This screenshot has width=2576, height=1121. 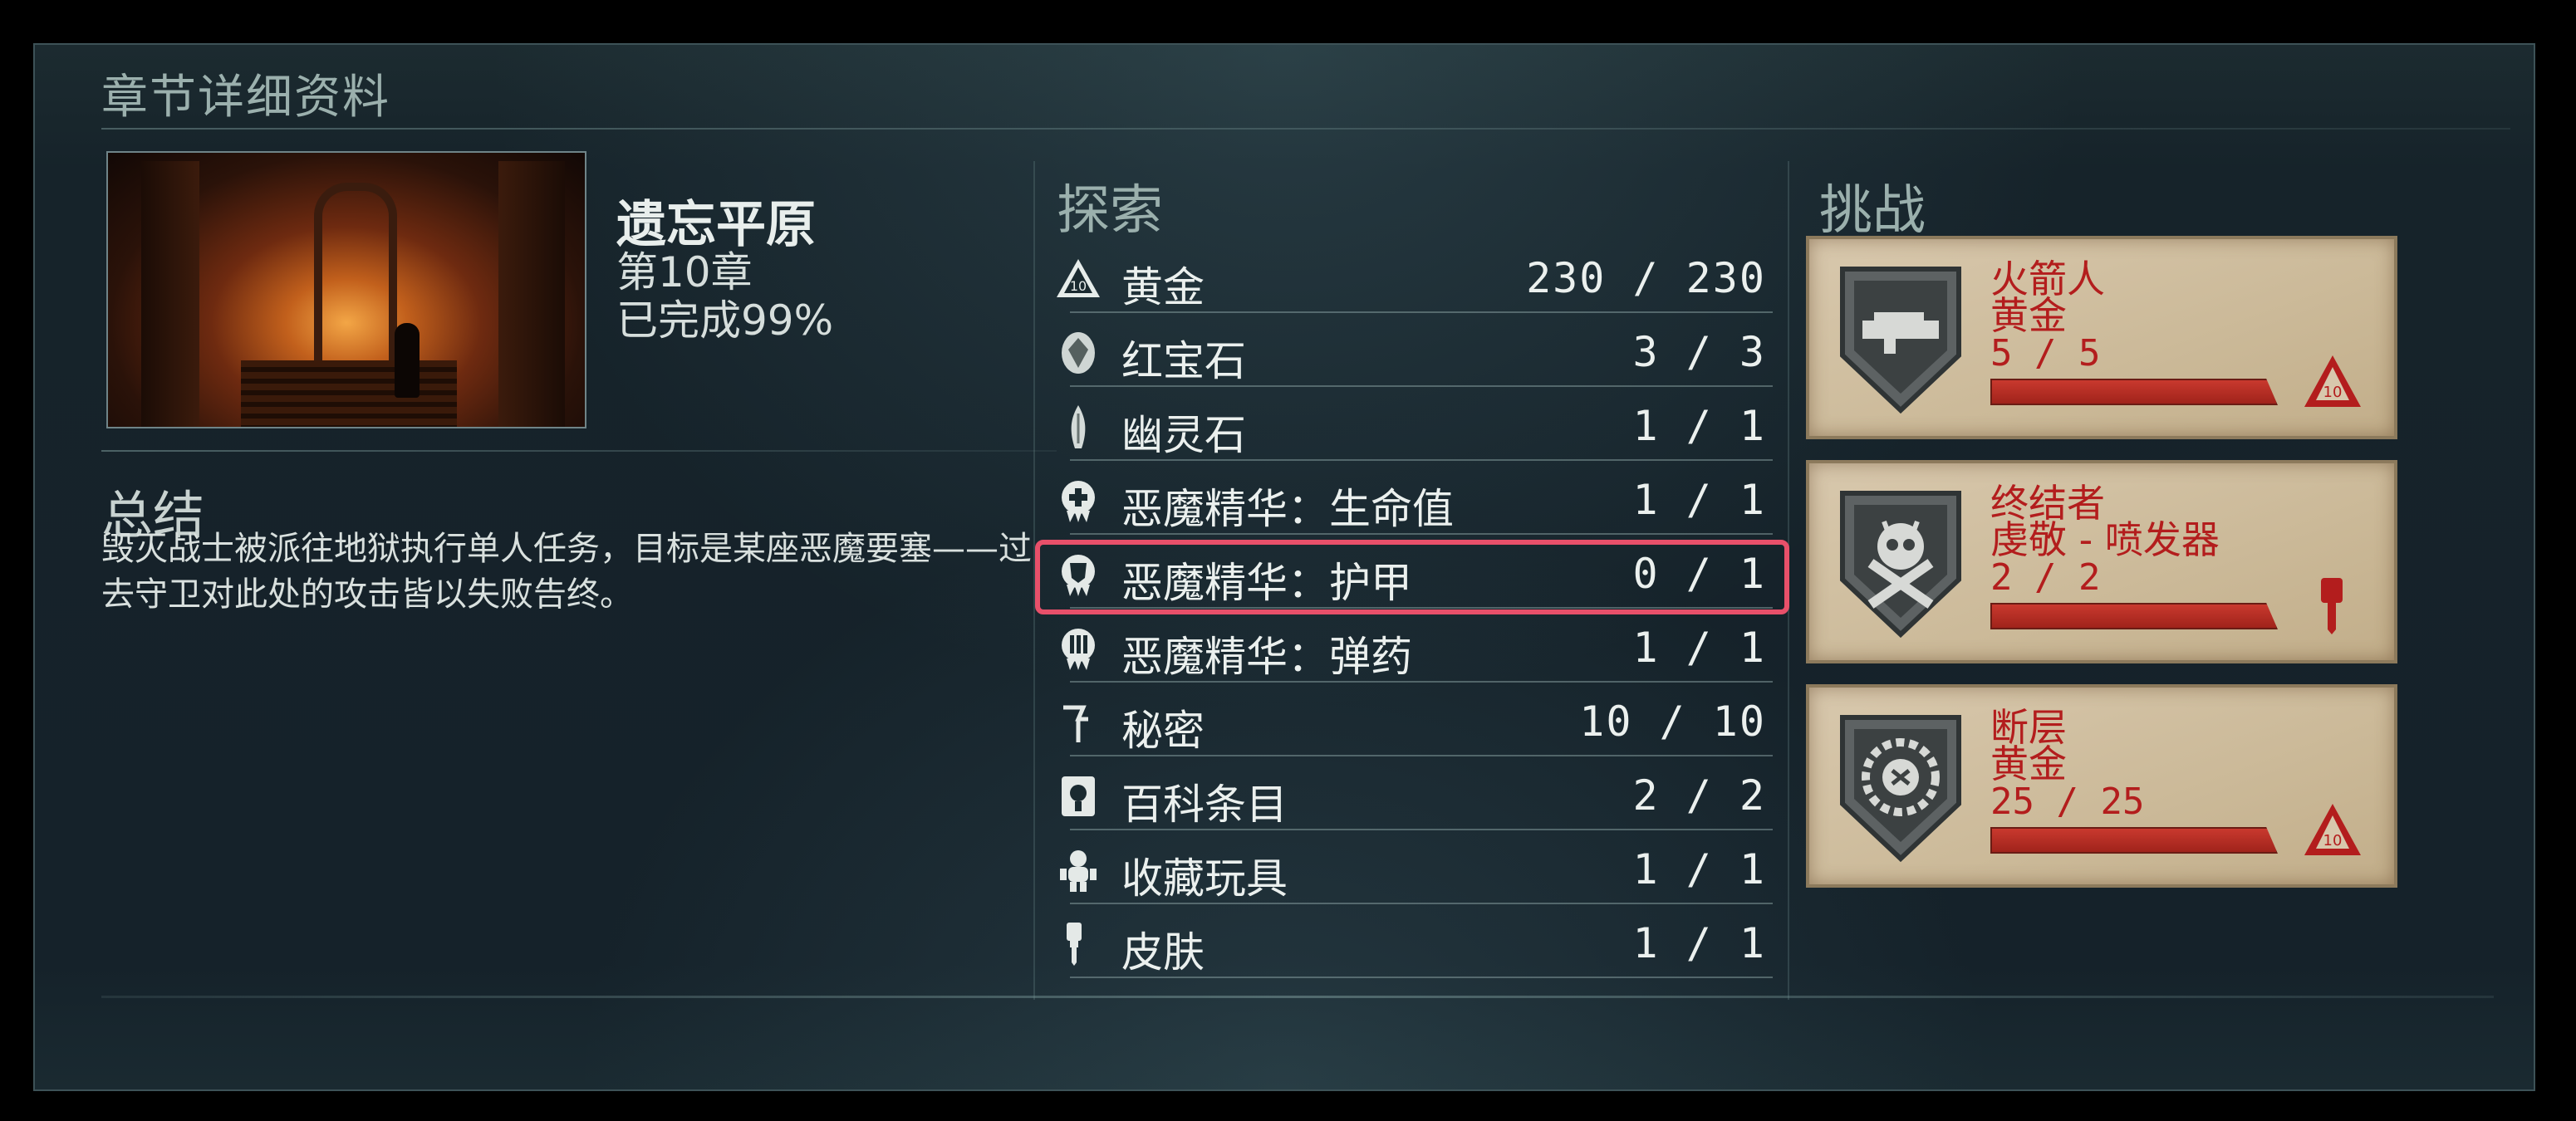 I want to click on demon-essence-ammo-icon, so click(x=1078, y=649).